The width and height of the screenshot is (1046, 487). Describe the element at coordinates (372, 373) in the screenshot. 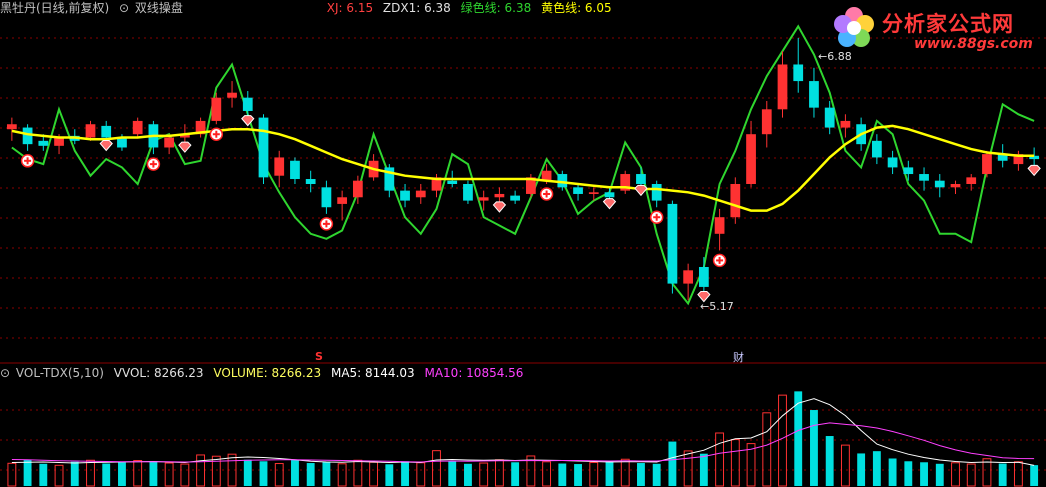

I see `ma5-value: MA5: 8144.03` at that location.